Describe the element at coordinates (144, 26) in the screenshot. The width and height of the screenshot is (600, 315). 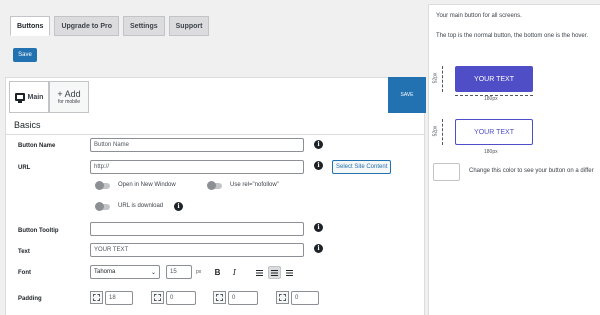
I see `tab-settings: Settings` at that location.